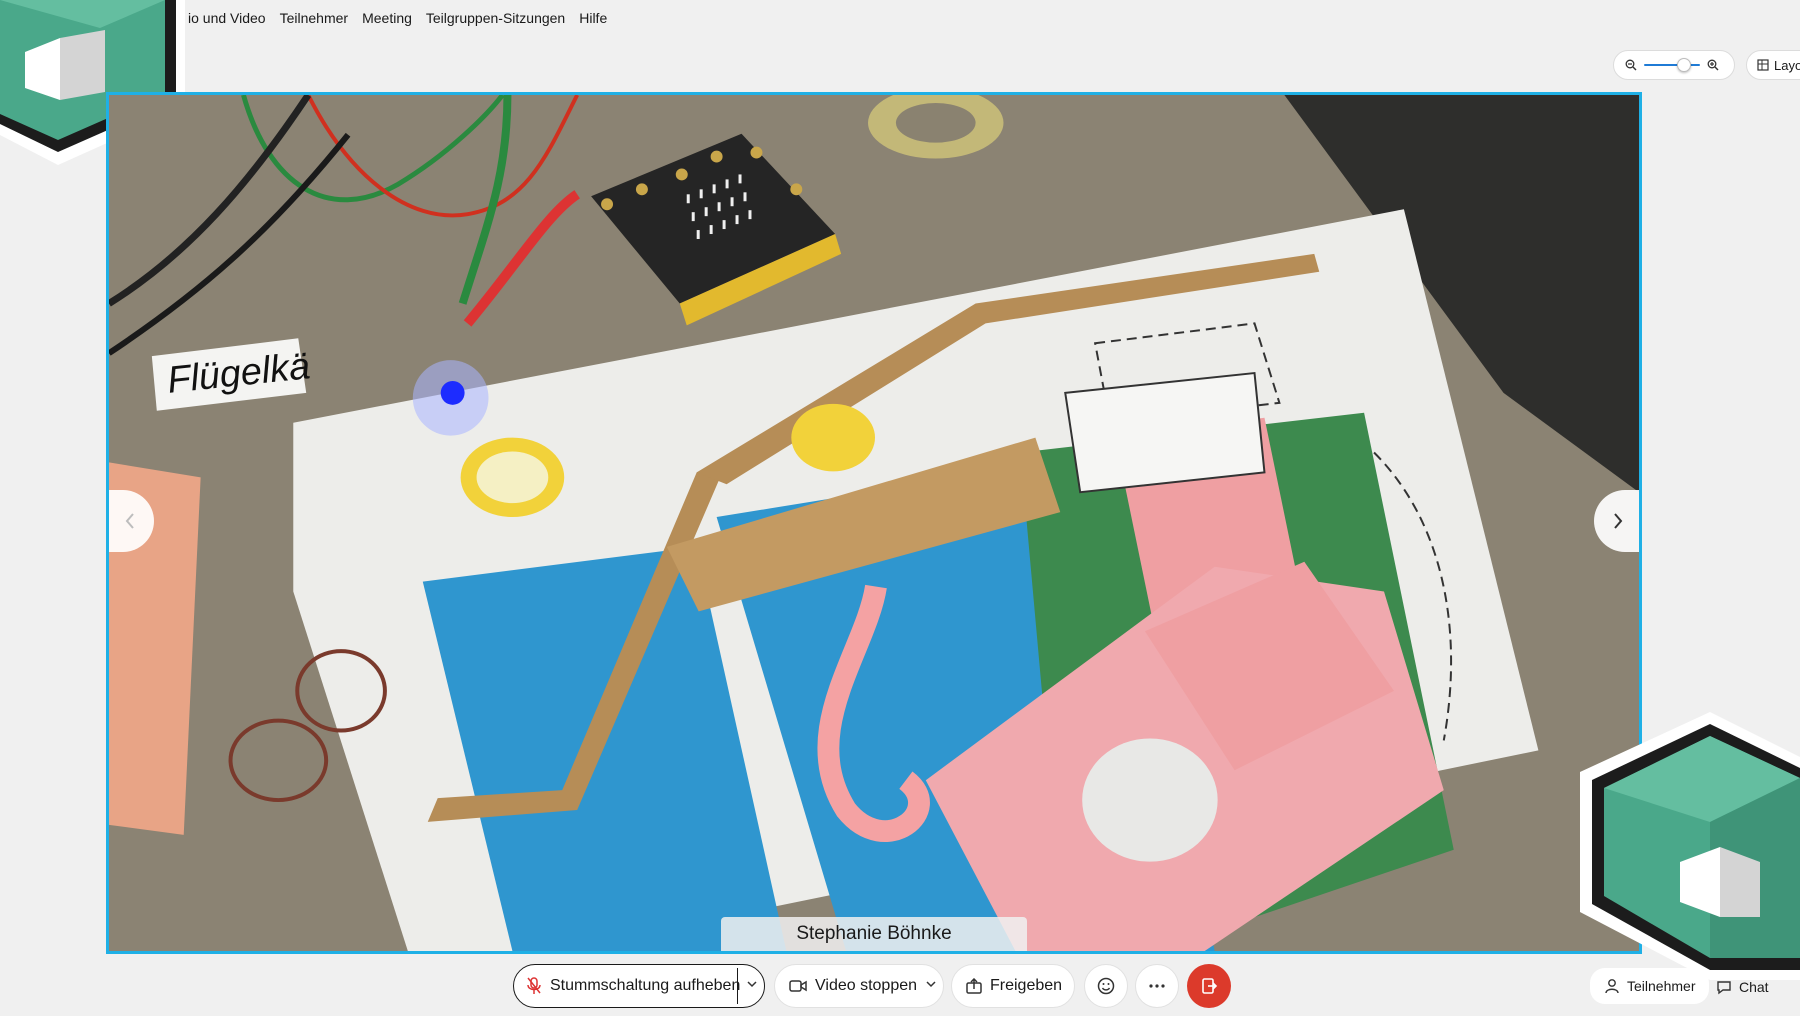 Image resolution: width=1800 pixels, height=1016 pixels. Describe the element at coordinates (129, 521) in the screenshot. I see `chevron-left-icon` at that location.